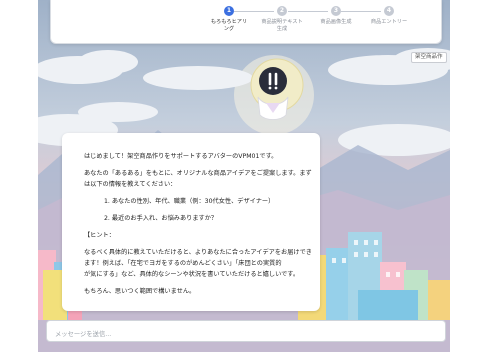  I want to click on message-input-bar, so click(246, 332).